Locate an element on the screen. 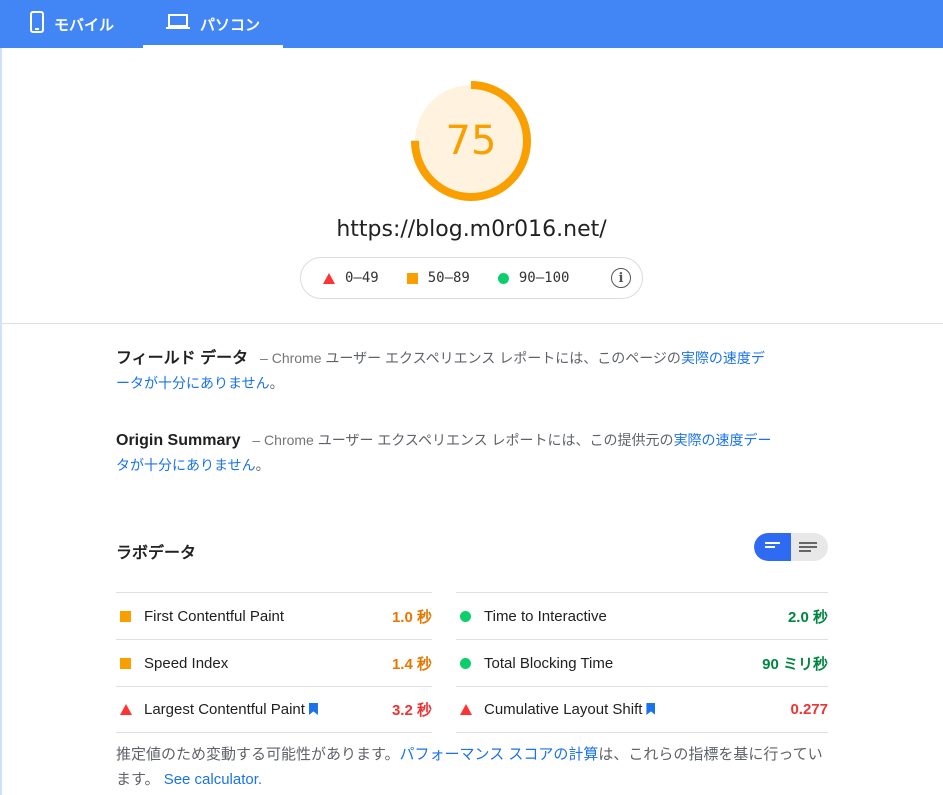  metric-name: Time to Interactive is located at coordinates (545, 616).